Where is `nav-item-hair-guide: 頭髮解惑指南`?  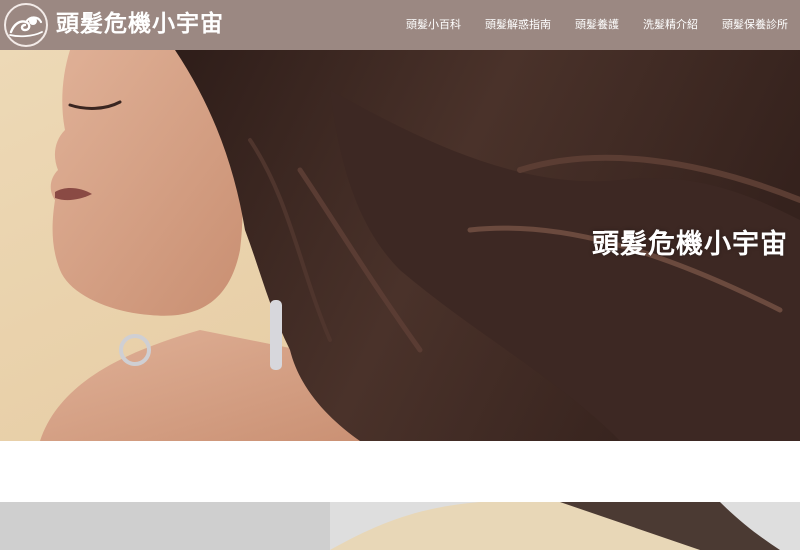
nav-item-hair-guide: 頭髮解惑指南 is located at coordinates (518, 25).